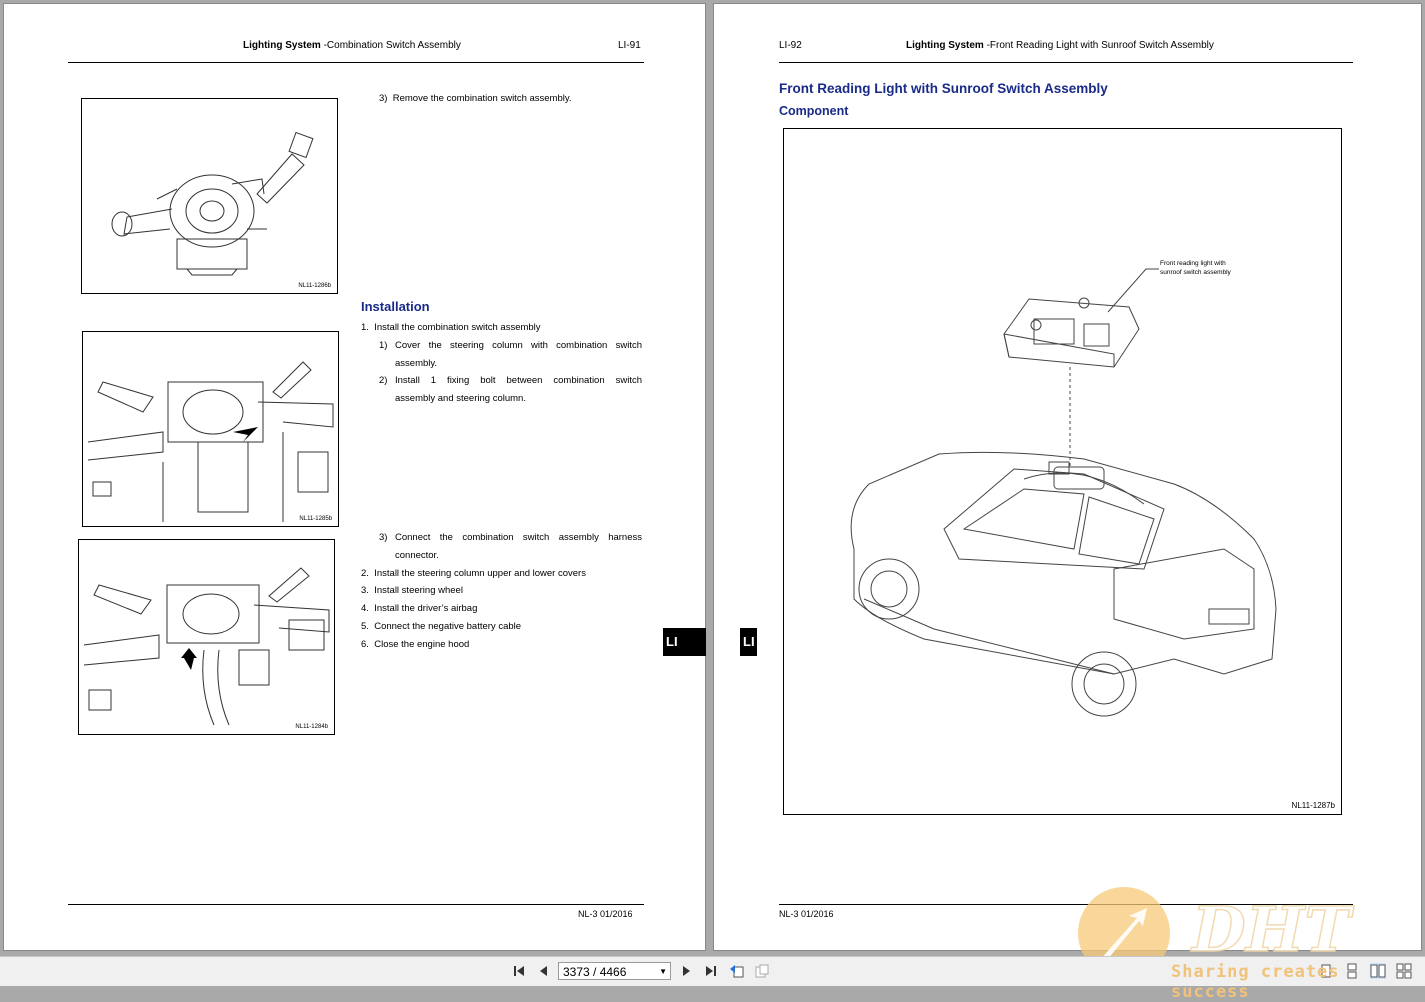  Describe the element at coordinates (806, 914) in the screenshot. I see `right-footer: NL-3 01/2016` at that location.